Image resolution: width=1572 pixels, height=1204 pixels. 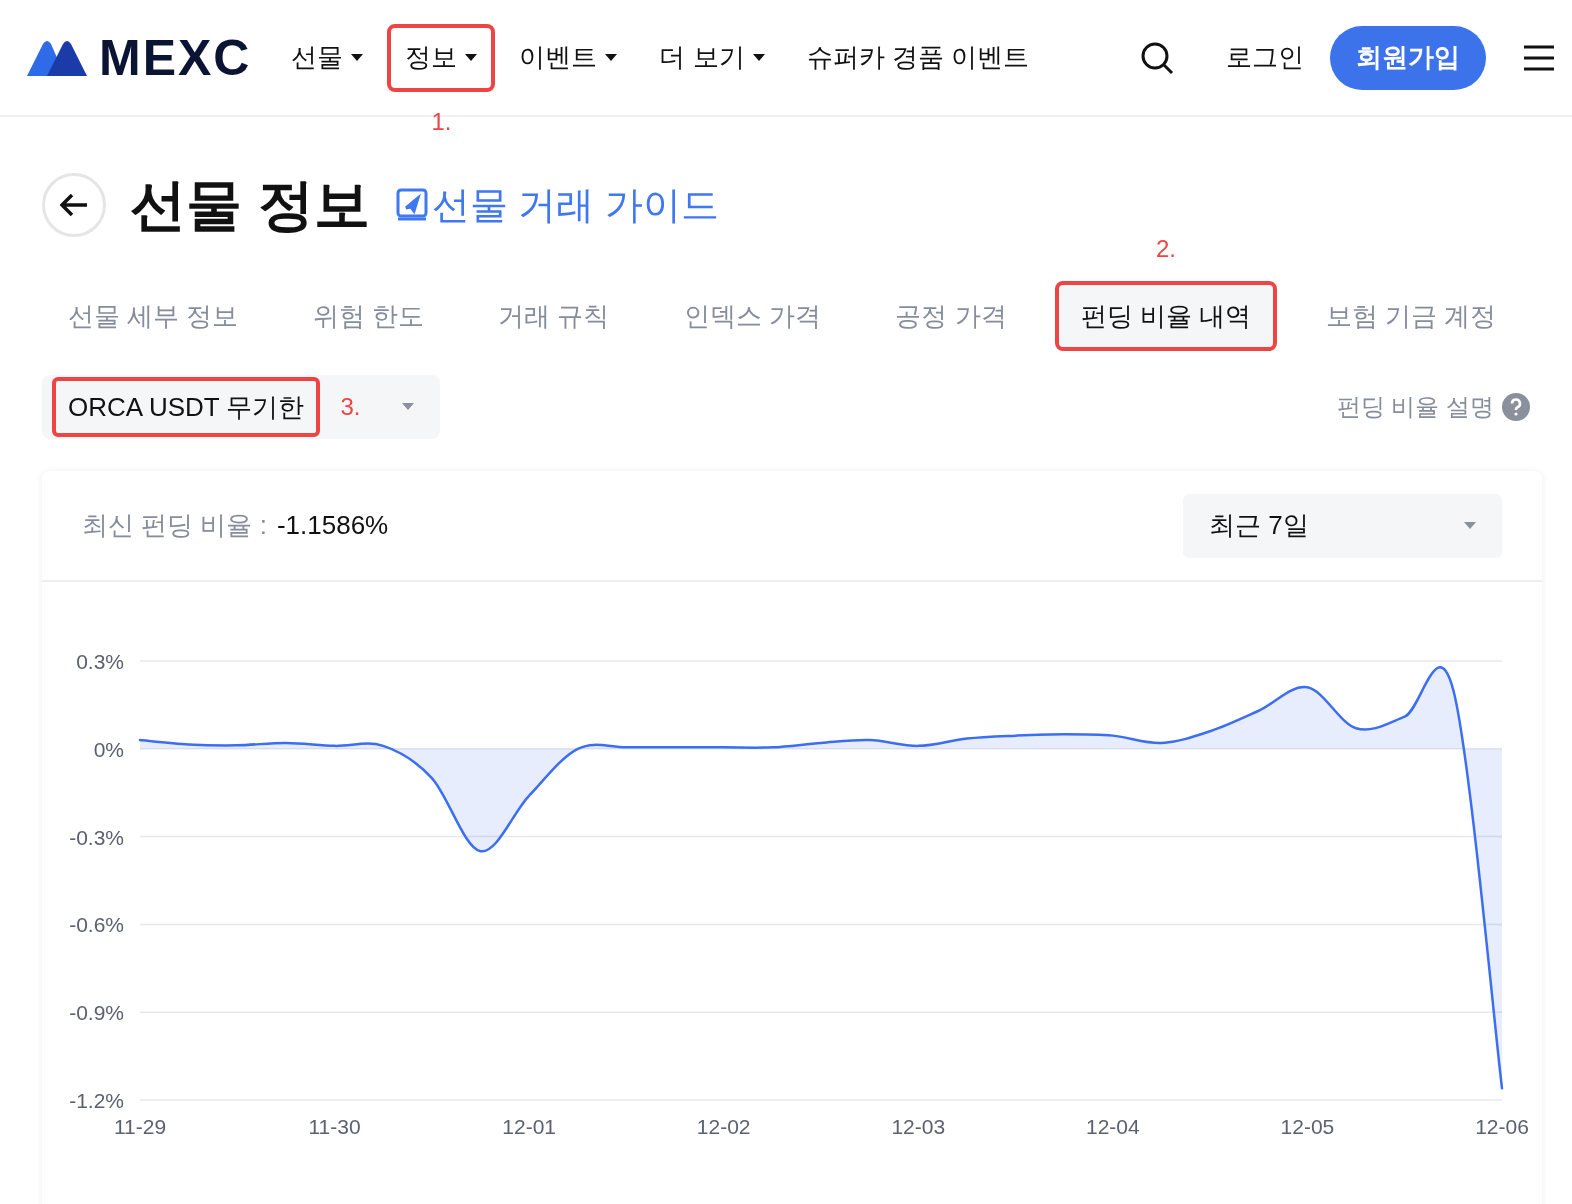 What do you see at coordinates (411, 205) in the screenshot?
I see `guide-icon` at bounding box center [411, 205].